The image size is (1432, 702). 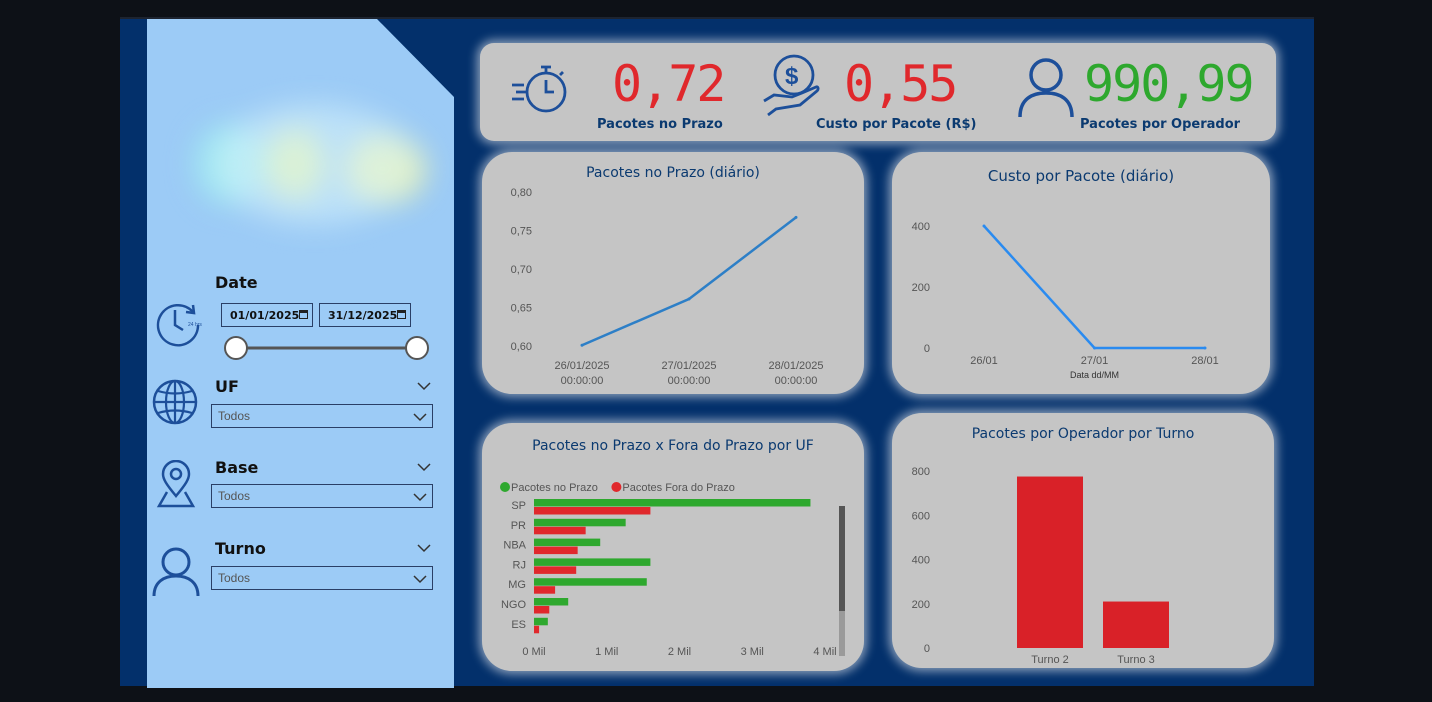 I want to click on base-filter-label: Base, so click(x=237, y=467).